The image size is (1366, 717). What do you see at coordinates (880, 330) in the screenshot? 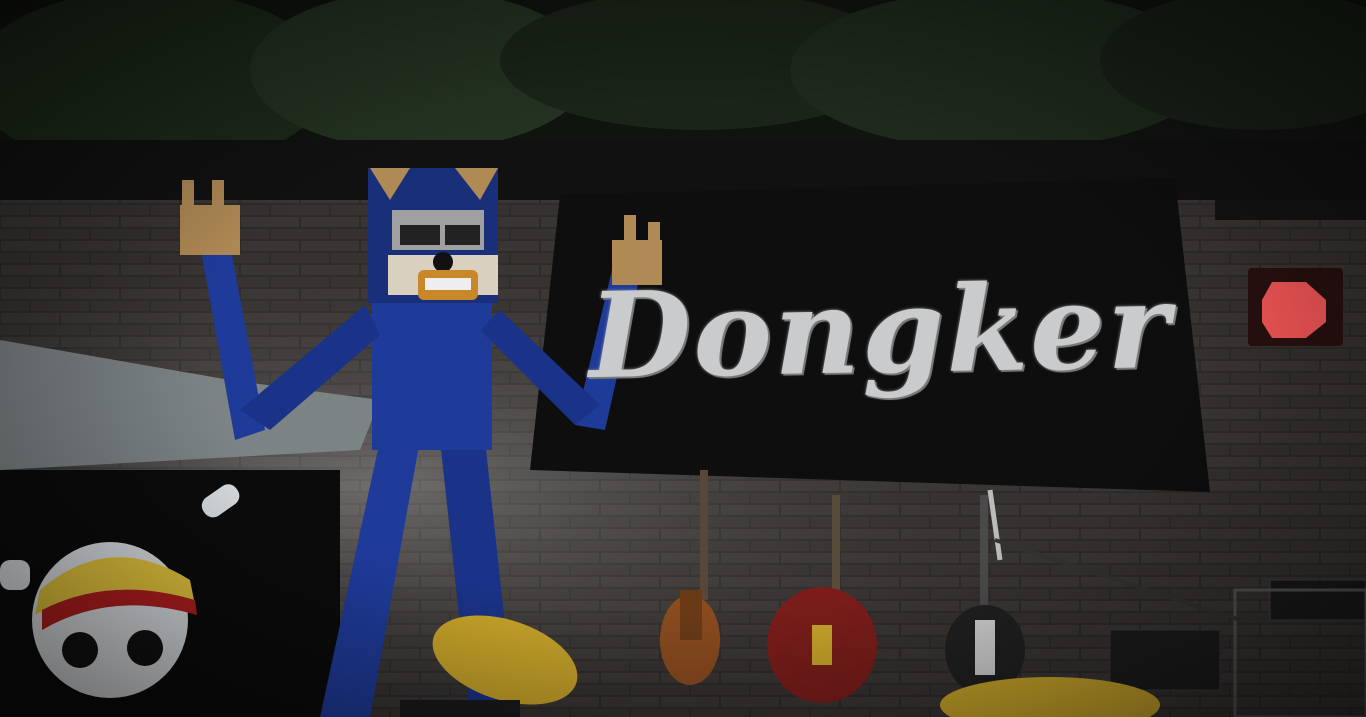
I see `banner-text: Dongker` at bounding box center [880, 330].